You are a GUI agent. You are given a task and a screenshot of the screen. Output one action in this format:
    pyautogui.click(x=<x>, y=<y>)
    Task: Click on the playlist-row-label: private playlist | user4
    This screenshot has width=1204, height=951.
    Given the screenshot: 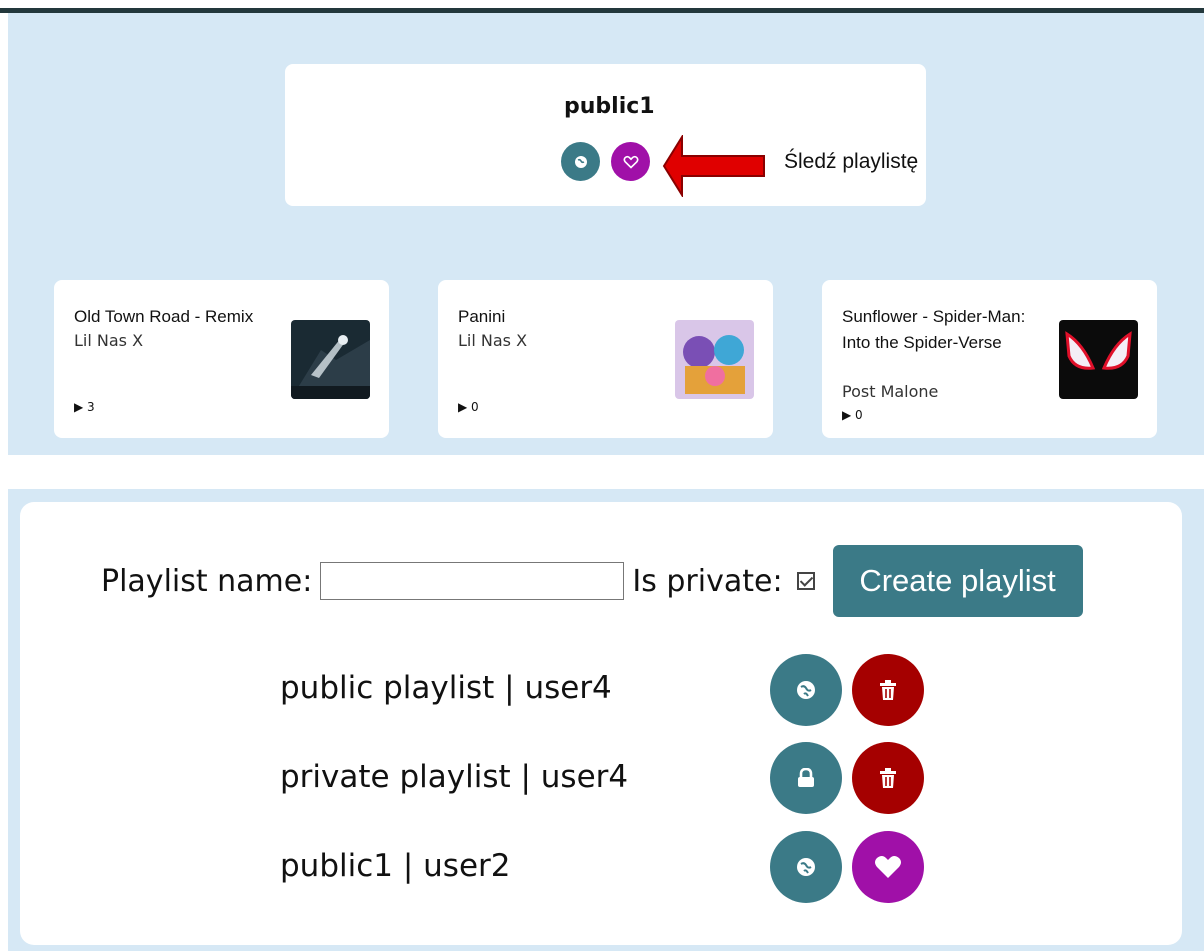 What is the action you would take?
    pyautogui.click(x=454, y=777)
    